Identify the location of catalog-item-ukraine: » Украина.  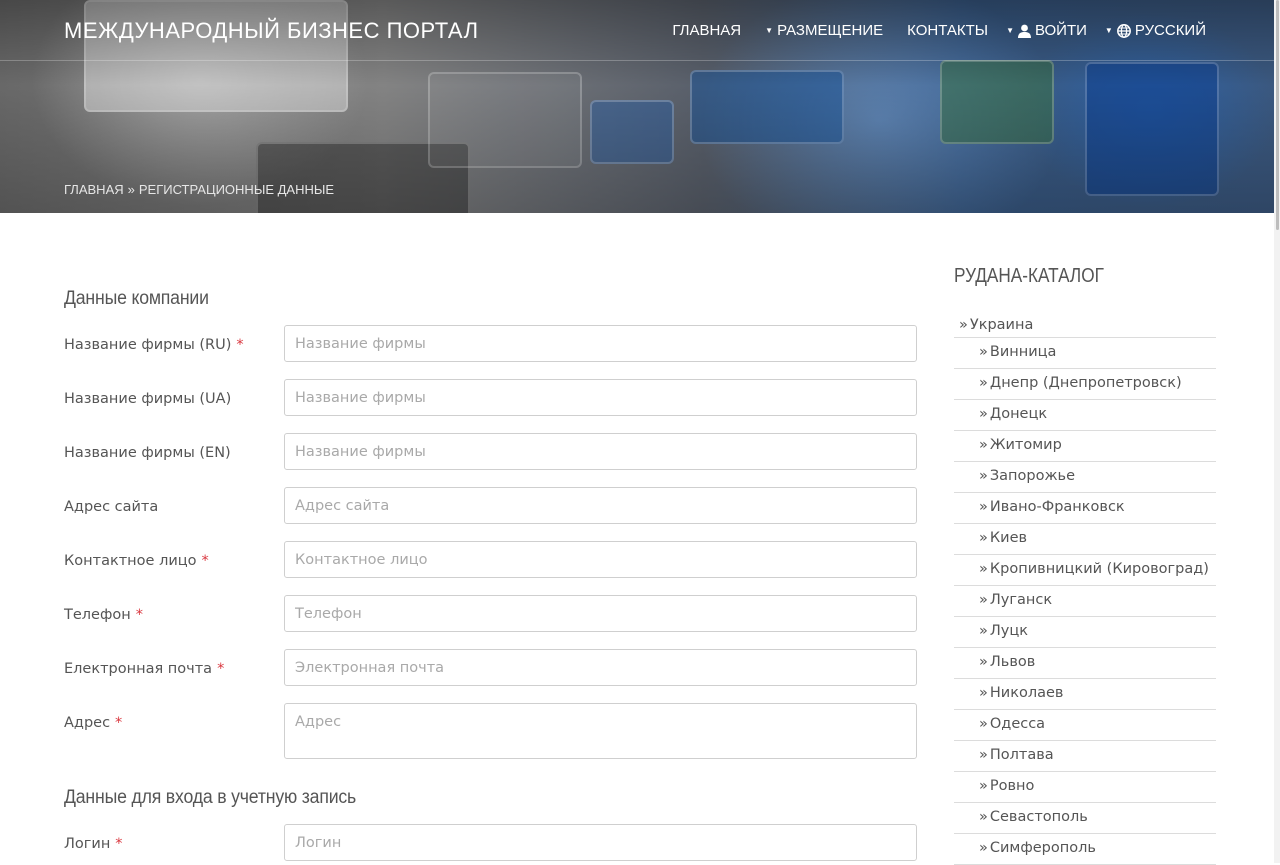
(1085, 325).